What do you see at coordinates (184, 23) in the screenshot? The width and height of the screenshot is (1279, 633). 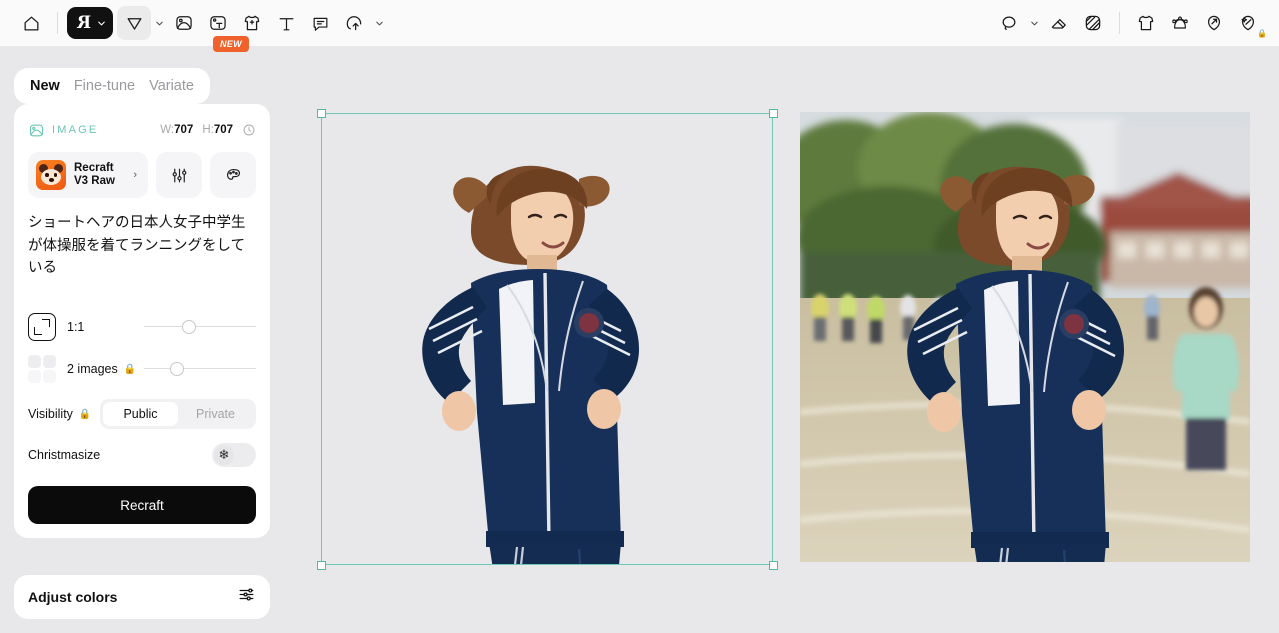 I see `image-tool-icon` at bounding box center [184, 23].